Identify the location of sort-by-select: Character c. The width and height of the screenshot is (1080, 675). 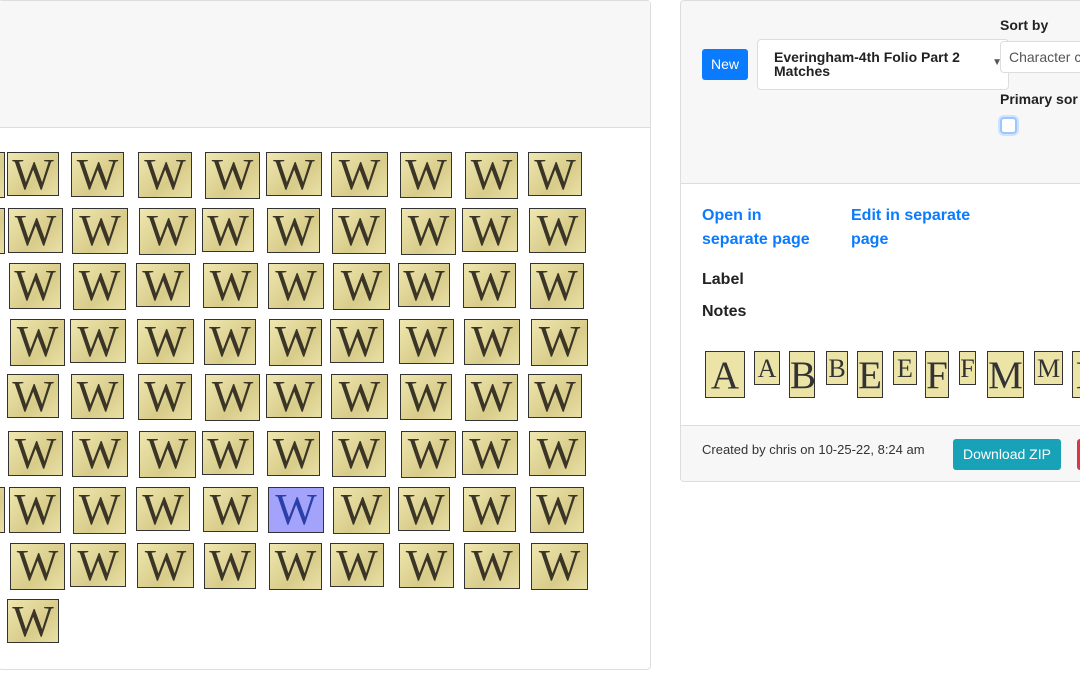
(1040, 57).